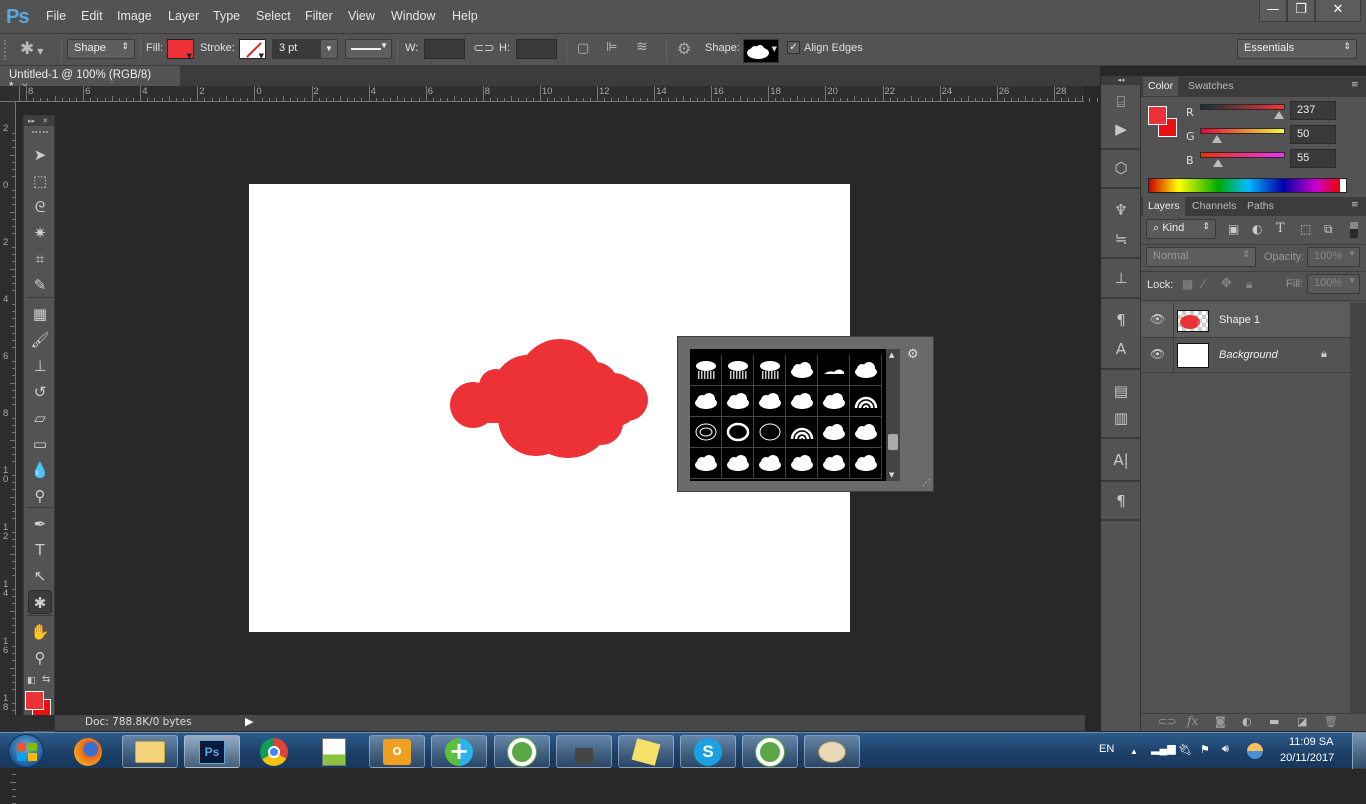  I want to click on layer-filter-dropdown: ⌕ Kind ⇕, so click(1181, 229).